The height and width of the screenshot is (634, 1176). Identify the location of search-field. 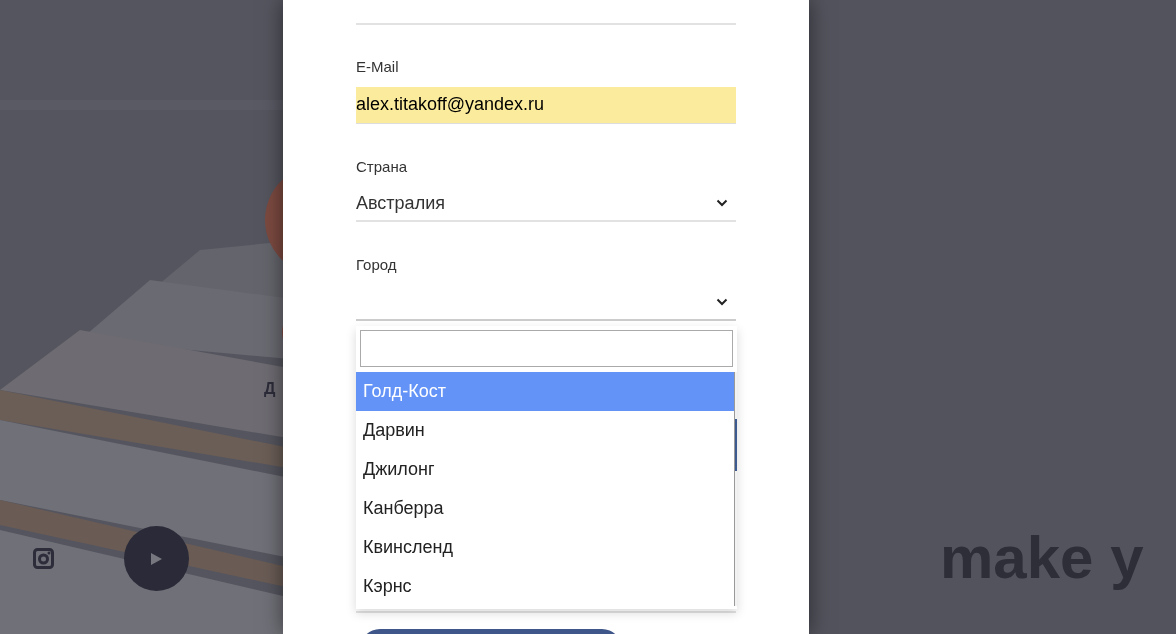
(546, 348).